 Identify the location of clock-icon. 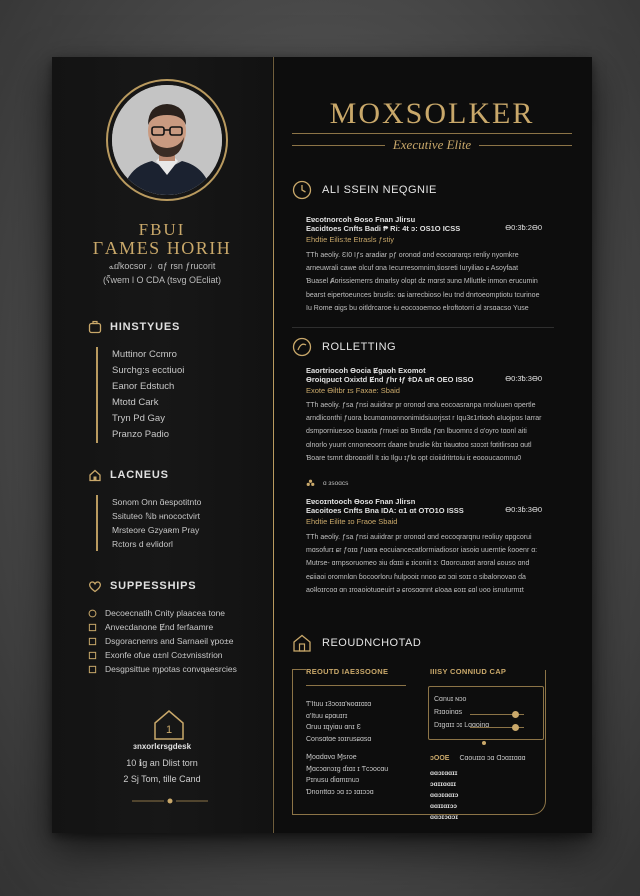
(302, 190).